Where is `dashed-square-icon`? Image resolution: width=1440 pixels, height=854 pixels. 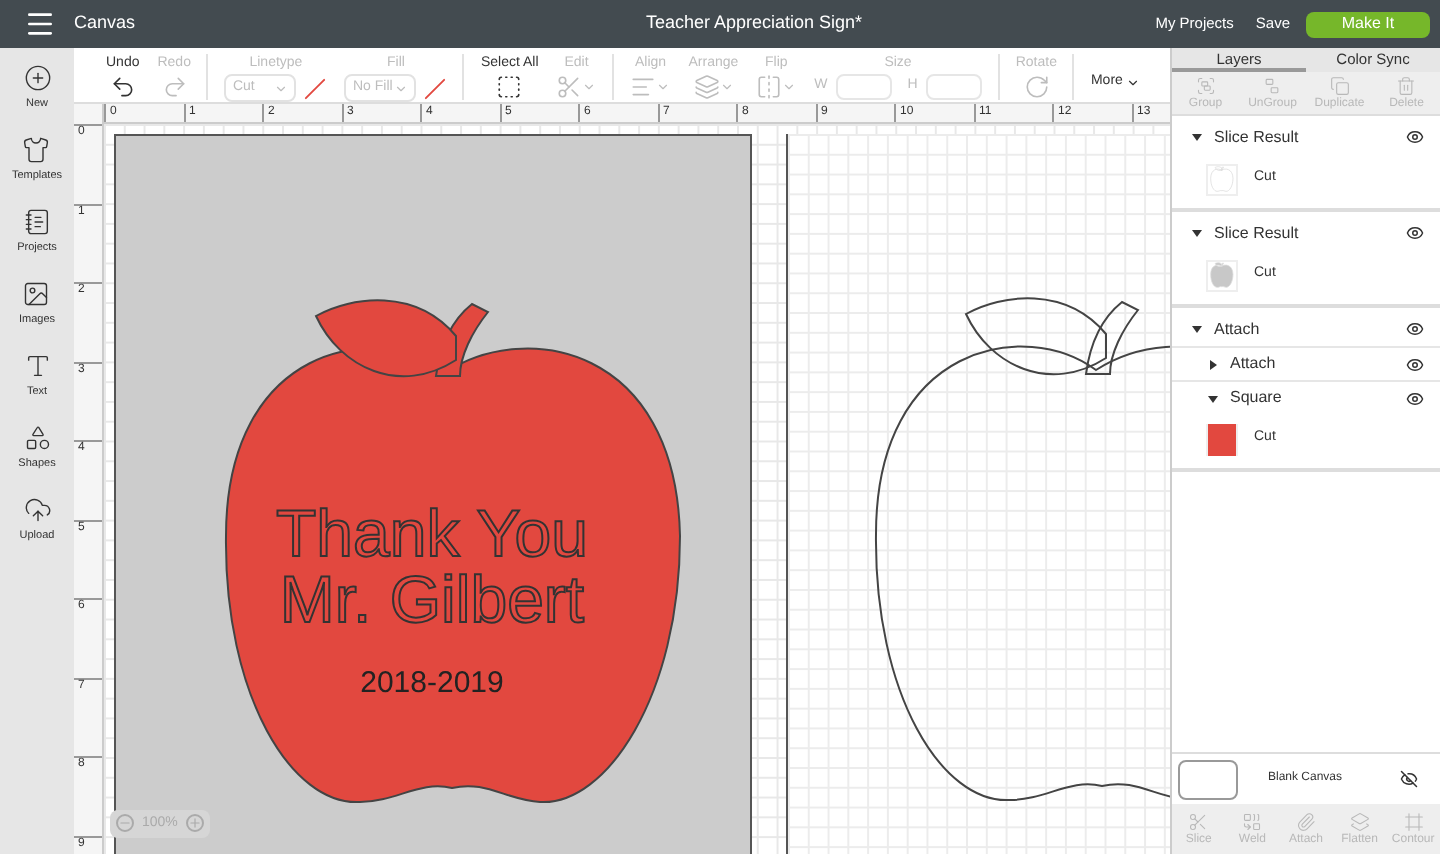
dashed-square-icon is located at coordinates (509, 87).